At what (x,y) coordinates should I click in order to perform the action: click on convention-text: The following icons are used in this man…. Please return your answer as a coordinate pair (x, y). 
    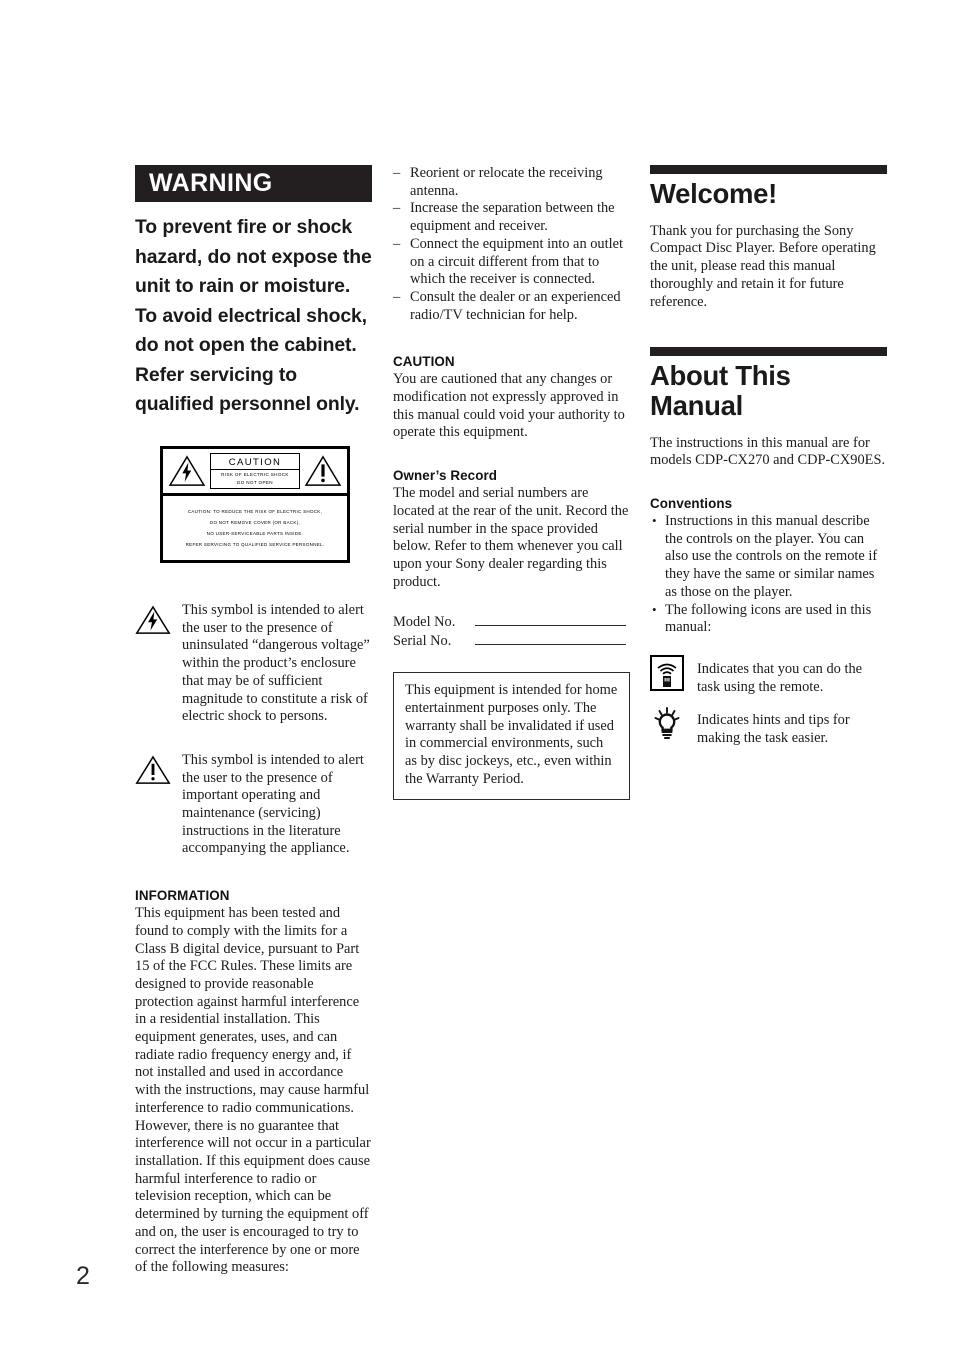
    Looking at the image, I should click on (768, 618).